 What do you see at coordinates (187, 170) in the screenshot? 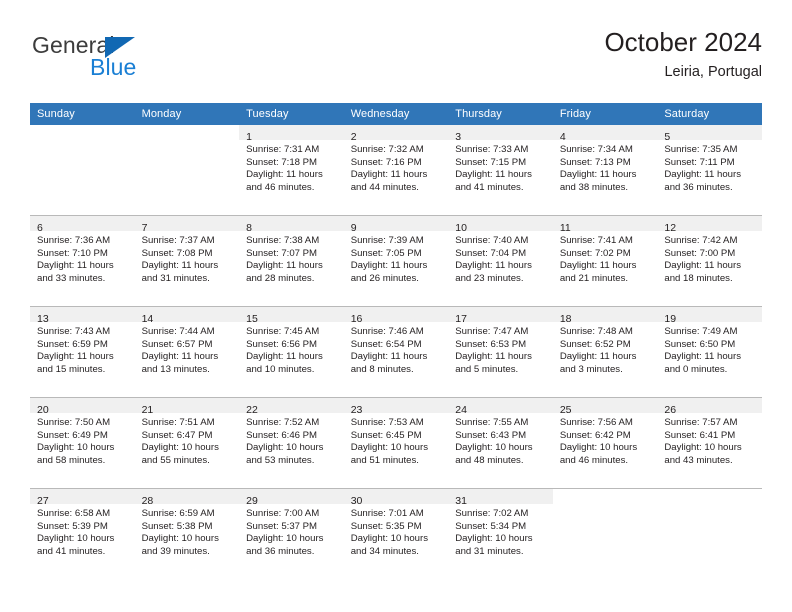
I see `day-cell-inner` at bounding box center [187, 170].